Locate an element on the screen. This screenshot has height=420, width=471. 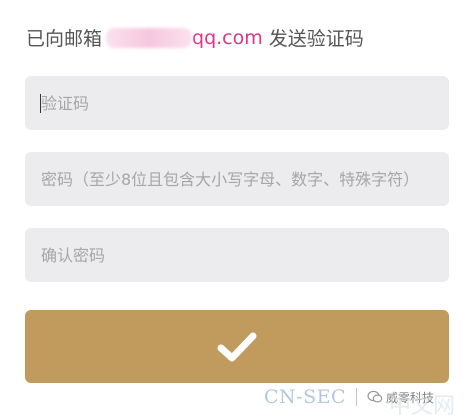
watermark-overlay: 中文网 is located at coordinates (422, 406).